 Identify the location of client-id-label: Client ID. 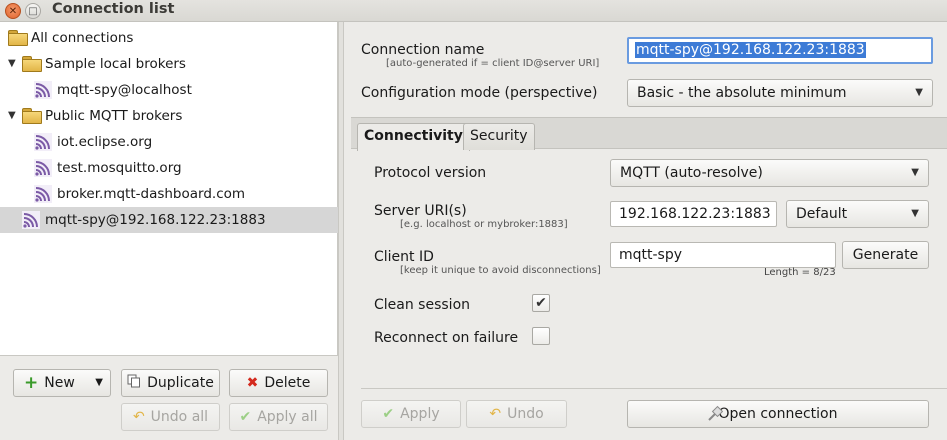
(404, 257).